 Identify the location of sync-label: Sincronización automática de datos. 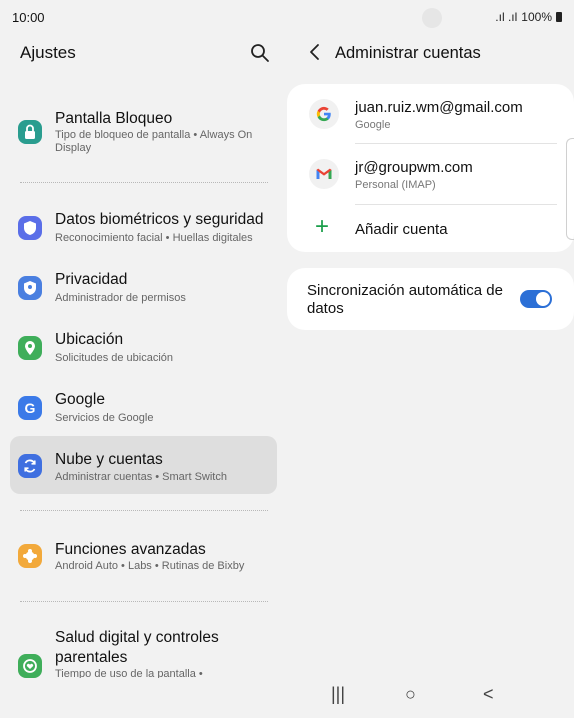
(405, 299).